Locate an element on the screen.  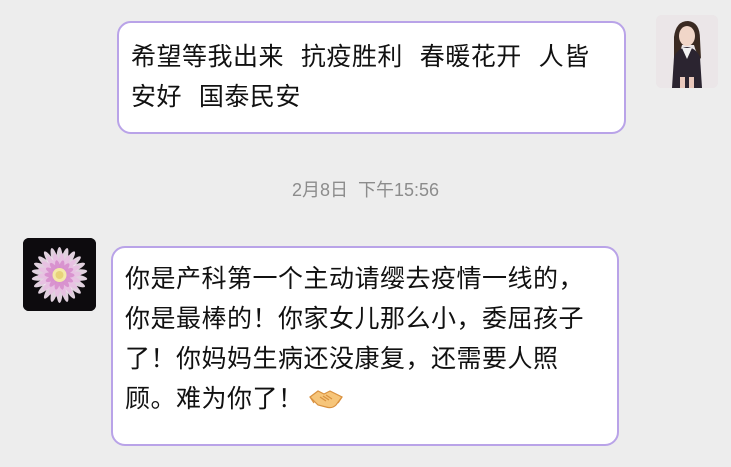
avatar-dahlia-flower is located at coordinates (59, 274).